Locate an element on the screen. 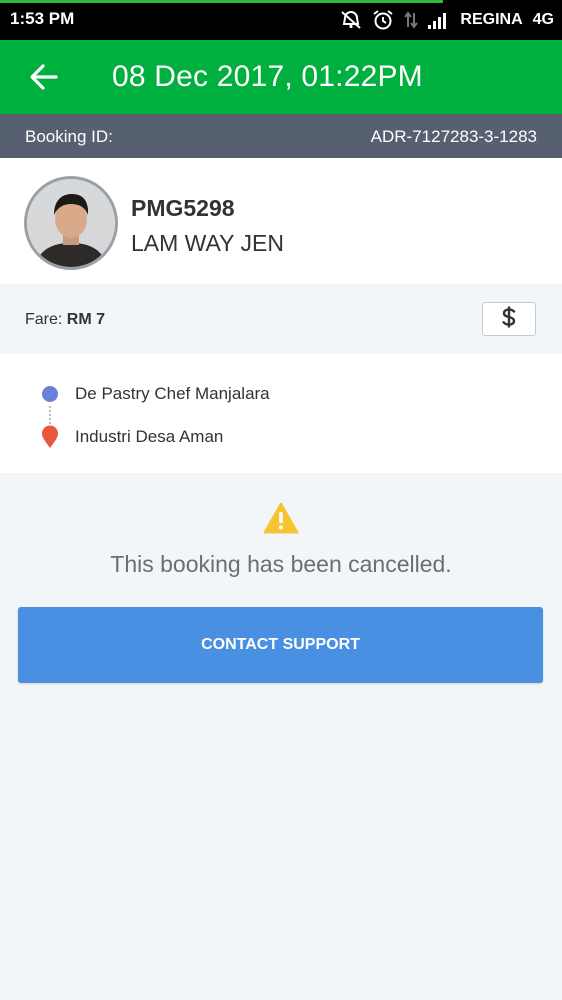 The image size is (562, 1000). fare-row: Fare: RM 7 is located at coordinates (281, 319).